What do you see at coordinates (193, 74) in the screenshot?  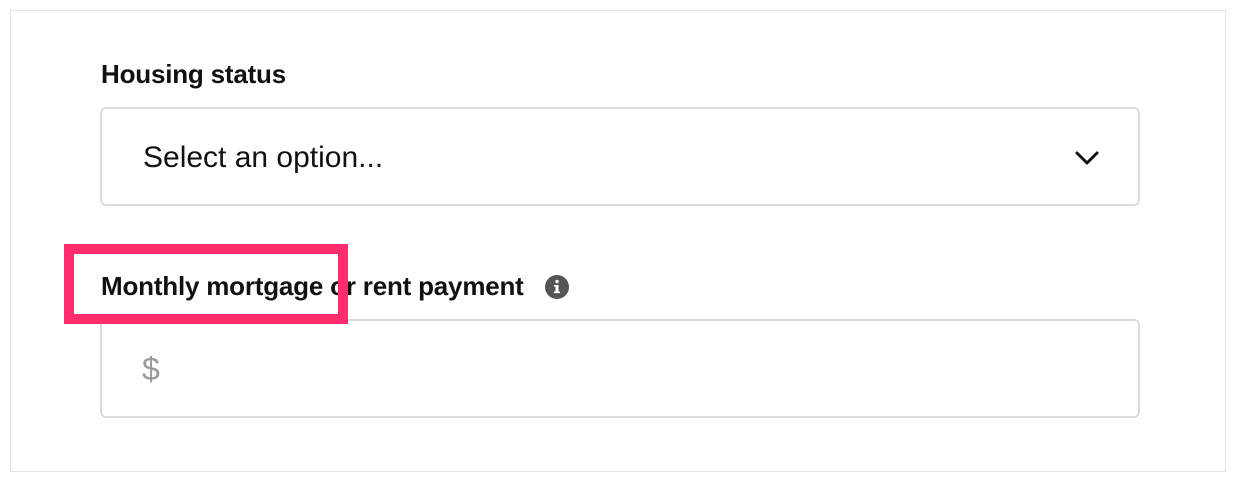 I see `housing-status-label: Housing status` at bounding box center [193, 74].